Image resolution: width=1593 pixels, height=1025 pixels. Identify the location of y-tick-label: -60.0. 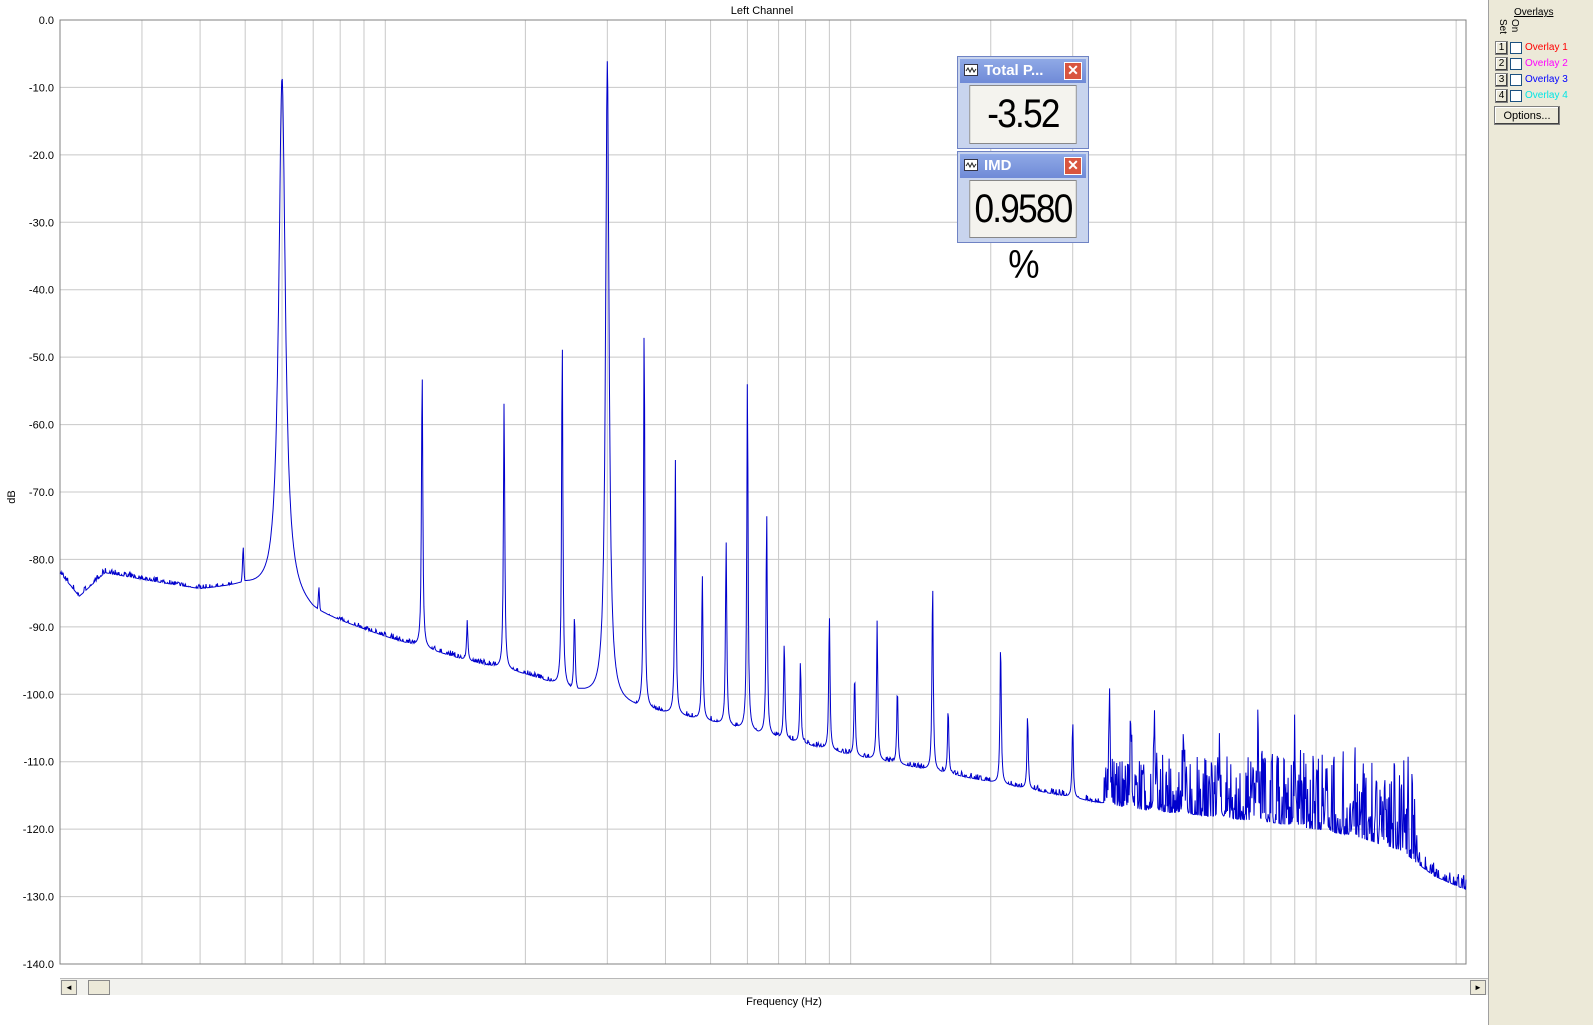
(41, 426).